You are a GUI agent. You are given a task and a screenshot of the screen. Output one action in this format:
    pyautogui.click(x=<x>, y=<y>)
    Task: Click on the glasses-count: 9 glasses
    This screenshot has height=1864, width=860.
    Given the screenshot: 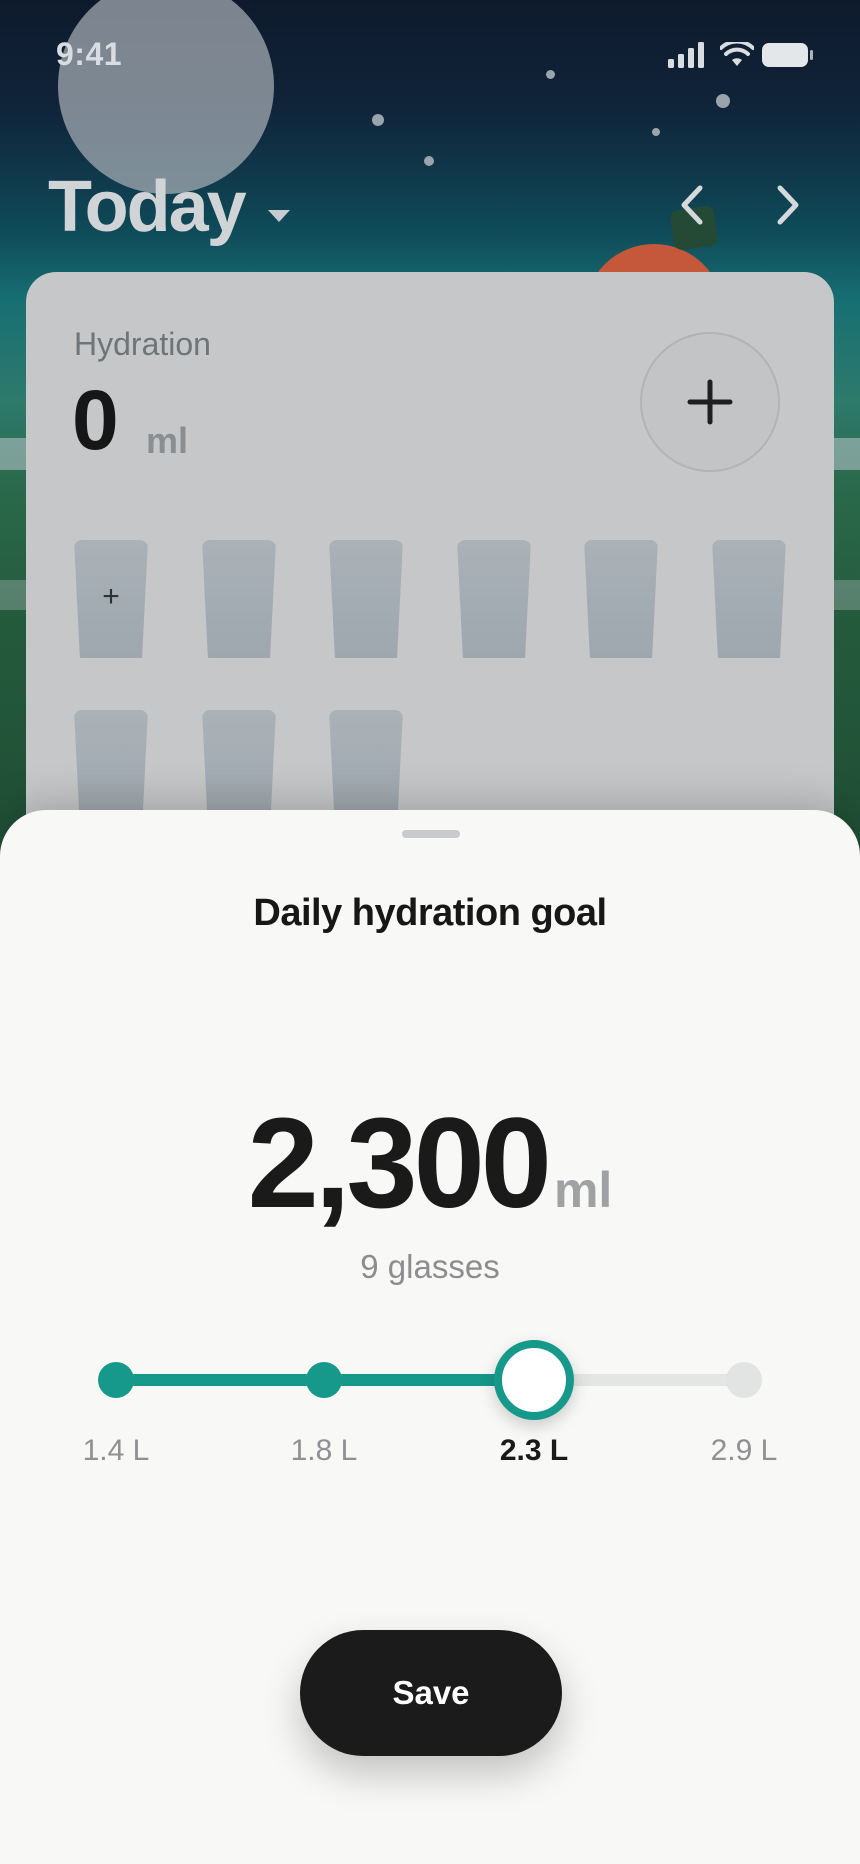 What is the action you would take?
    pyautogui.click(x=430, y=1266)
    